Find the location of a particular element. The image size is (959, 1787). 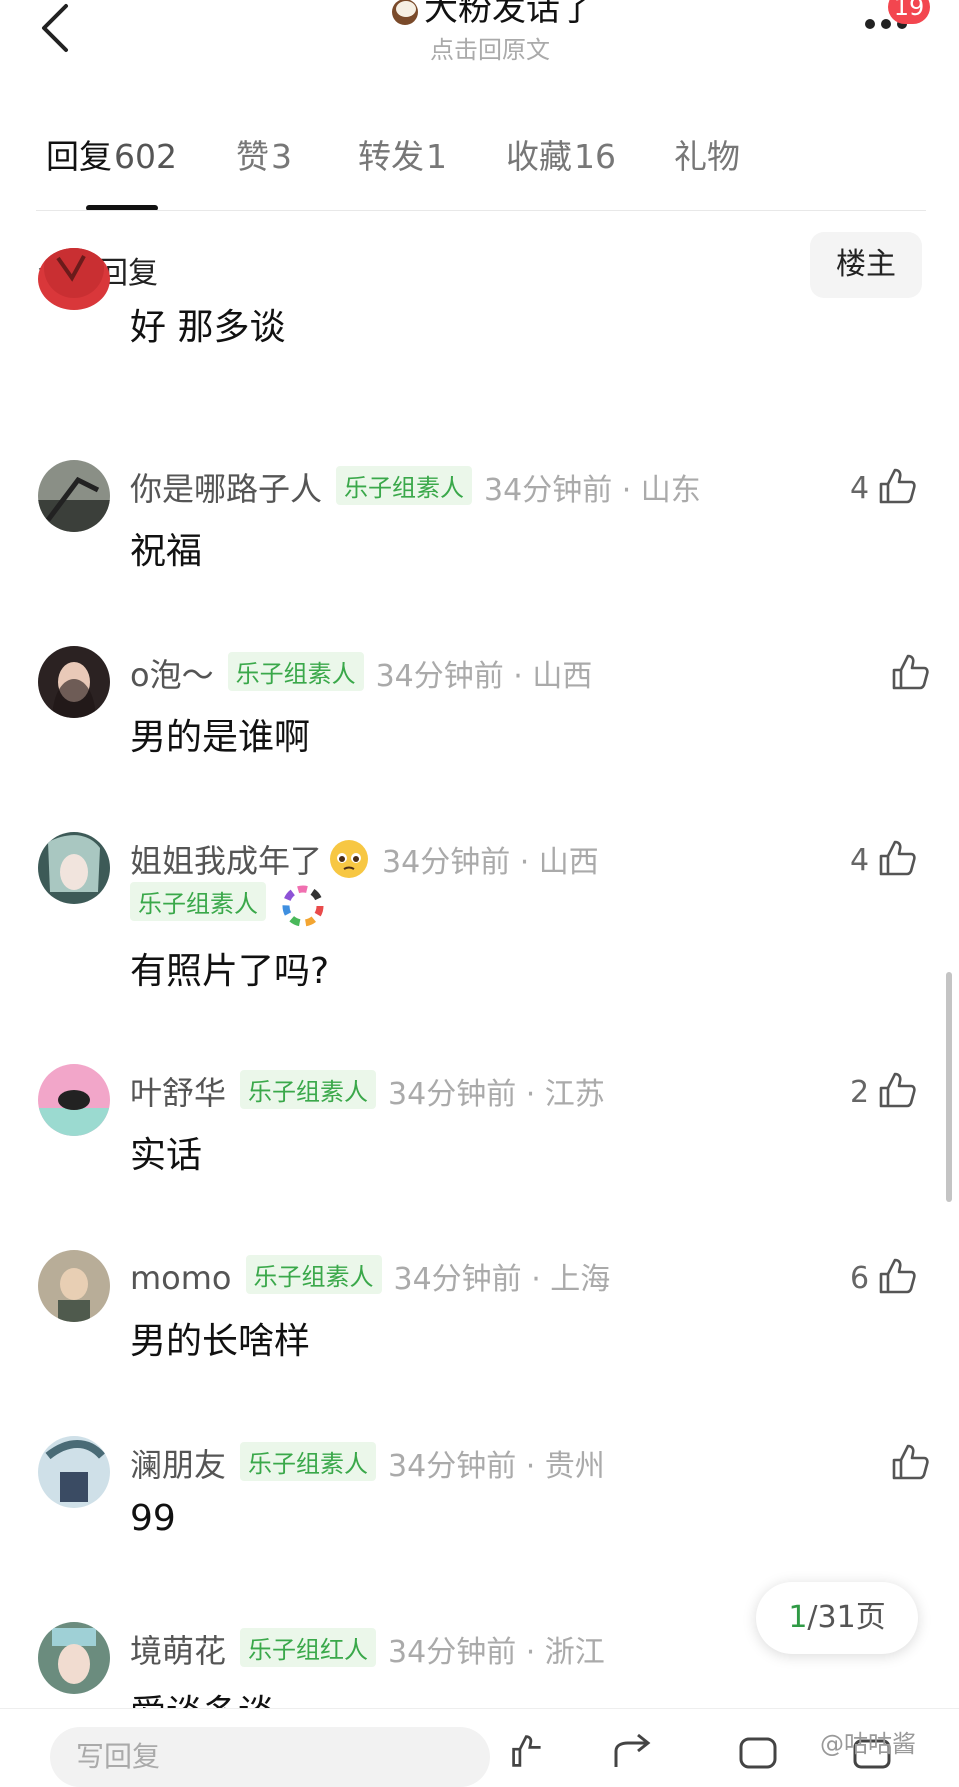

comment-text: 男的是谁啊 is located at coordinates (220, 737).